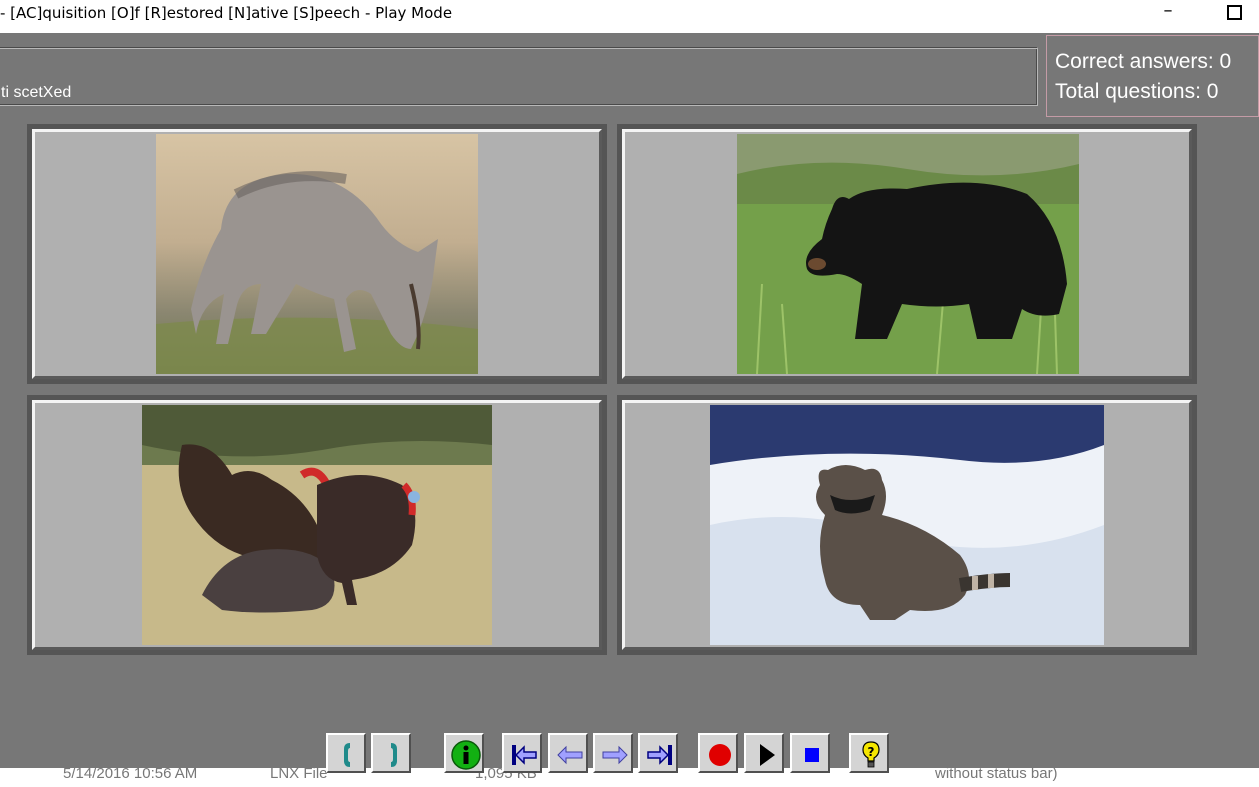 This screenshot has width=1259, height=787. I want to click on coyote-image, so click(317, 254).